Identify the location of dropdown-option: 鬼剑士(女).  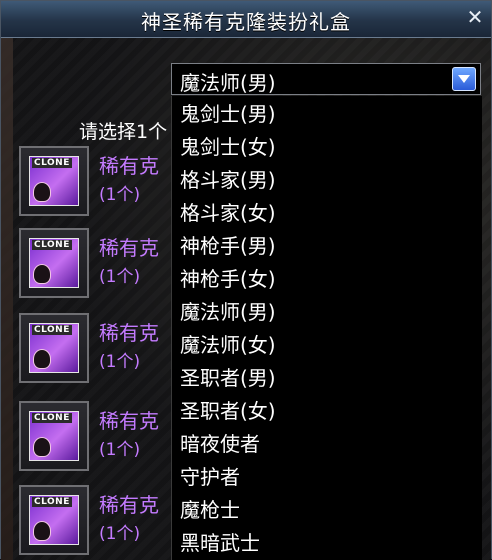
(228, 145).